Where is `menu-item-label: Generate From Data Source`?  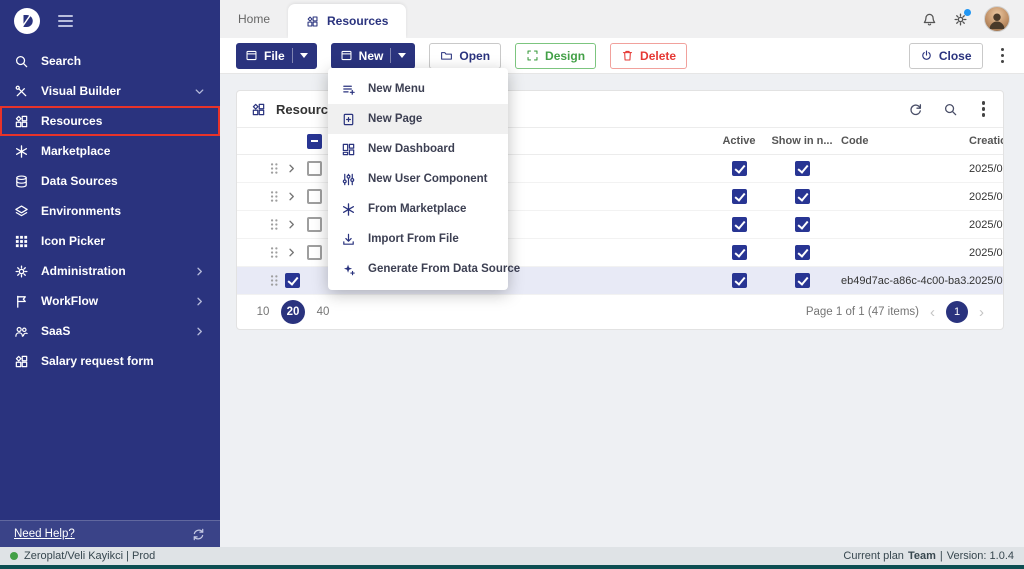
menu-item-label: Generate From Data Source is located at coordinates (444, 269).